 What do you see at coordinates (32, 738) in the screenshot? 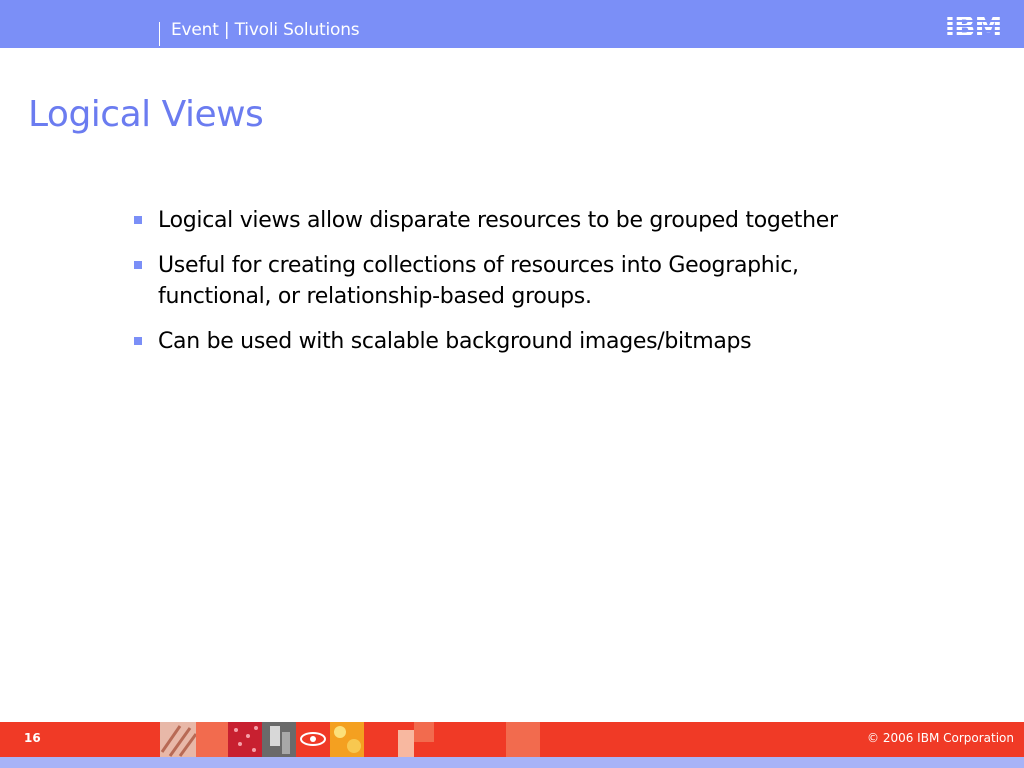
I see `page-number: 16` at bounding box center [32, 738].